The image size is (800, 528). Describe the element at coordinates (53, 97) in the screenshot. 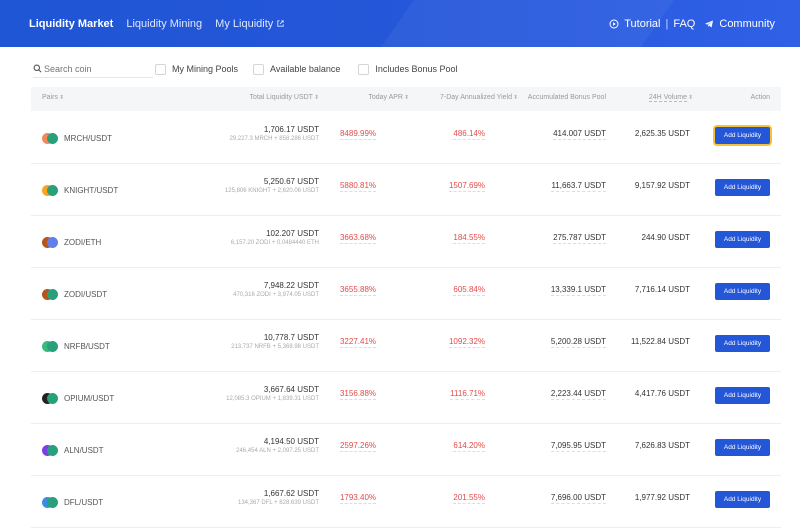

I see `header-pairs: Pairs⬍` at that location.